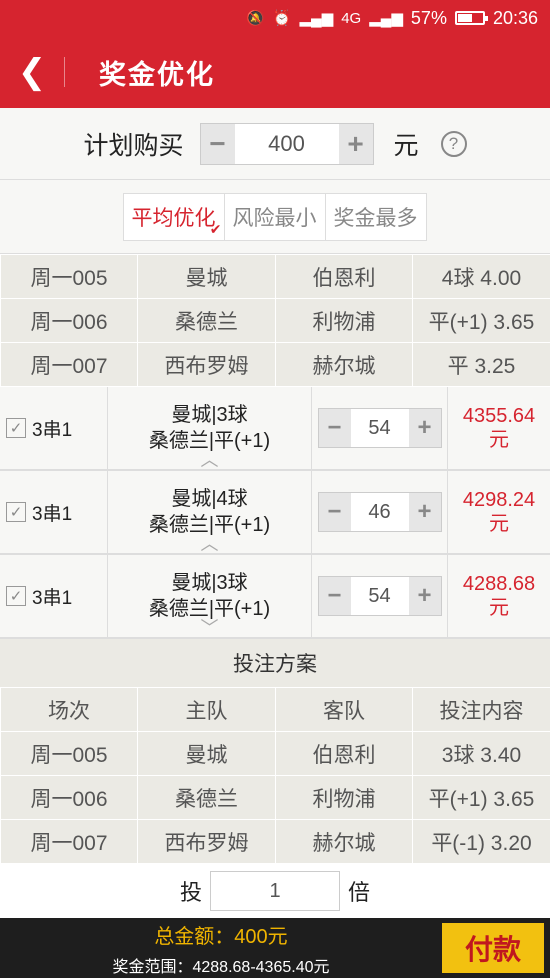 This screenshot has height=978, width=550. What do you see at coordinates (275, 18) in the screenshot?
I see `status-bar: 🔕 ⏰ ▂▄▆ 4G ▂▄▆ 57% 20:36` at bounding box center [275, 18].